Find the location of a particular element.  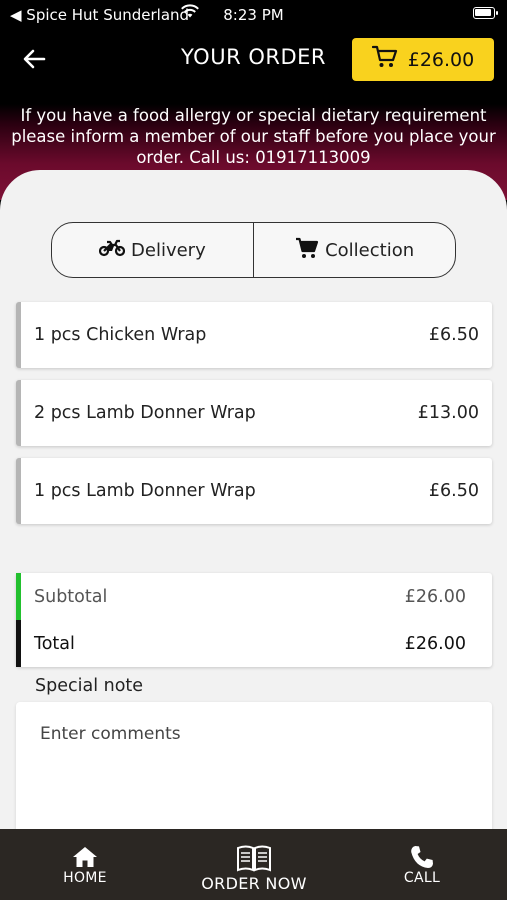

tab-home-label: HOME is located at coordinates (85, 878).